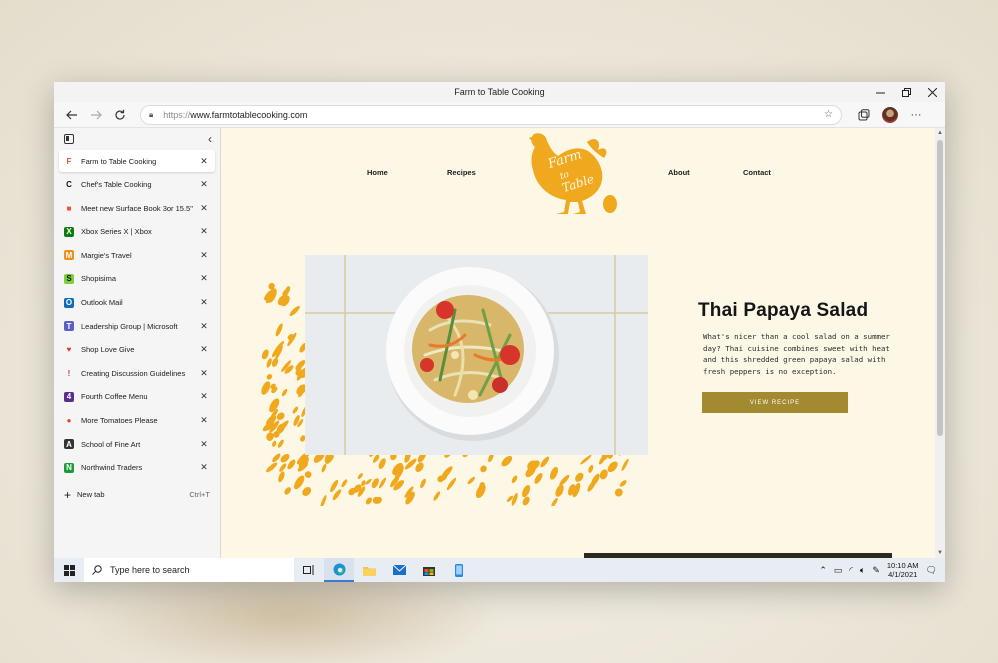 The height and width of the screenshot is (663, 998). Describe the element at coordinates (940, 288) in the screenshot. I see `scroll-thumb` at that location.